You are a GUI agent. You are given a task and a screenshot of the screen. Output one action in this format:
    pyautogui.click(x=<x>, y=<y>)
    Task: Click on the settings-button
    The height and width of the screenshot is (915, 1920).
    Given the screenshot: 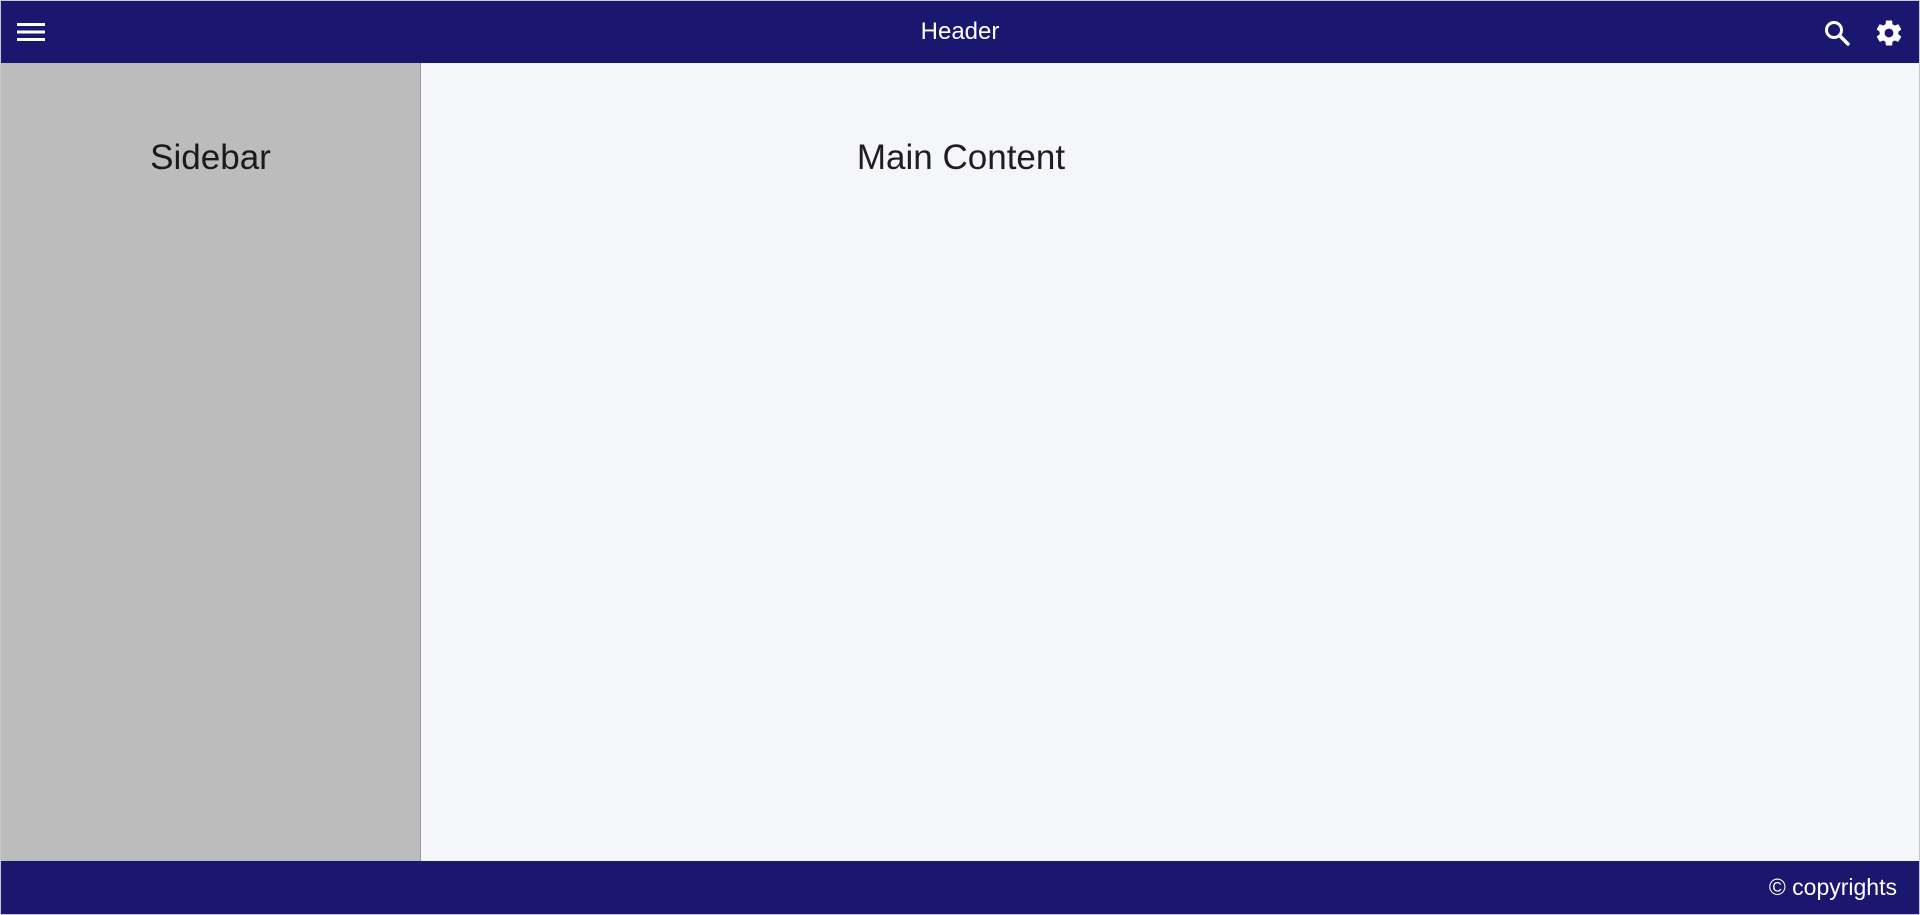 What is the action you would take?
    pyautogui.click(x=1889, y=33)
    